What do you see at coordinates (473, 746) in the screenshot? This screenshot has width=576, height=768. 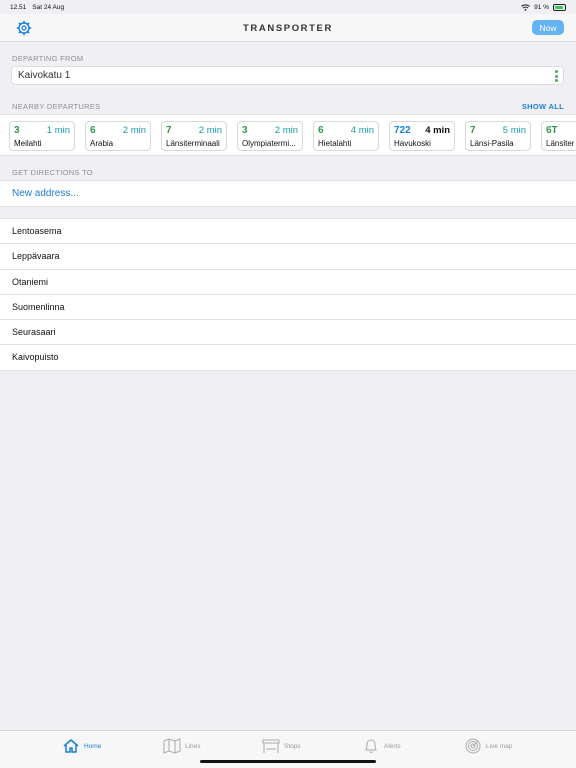 I see `radar-icon` at bounding box center [473, 746].